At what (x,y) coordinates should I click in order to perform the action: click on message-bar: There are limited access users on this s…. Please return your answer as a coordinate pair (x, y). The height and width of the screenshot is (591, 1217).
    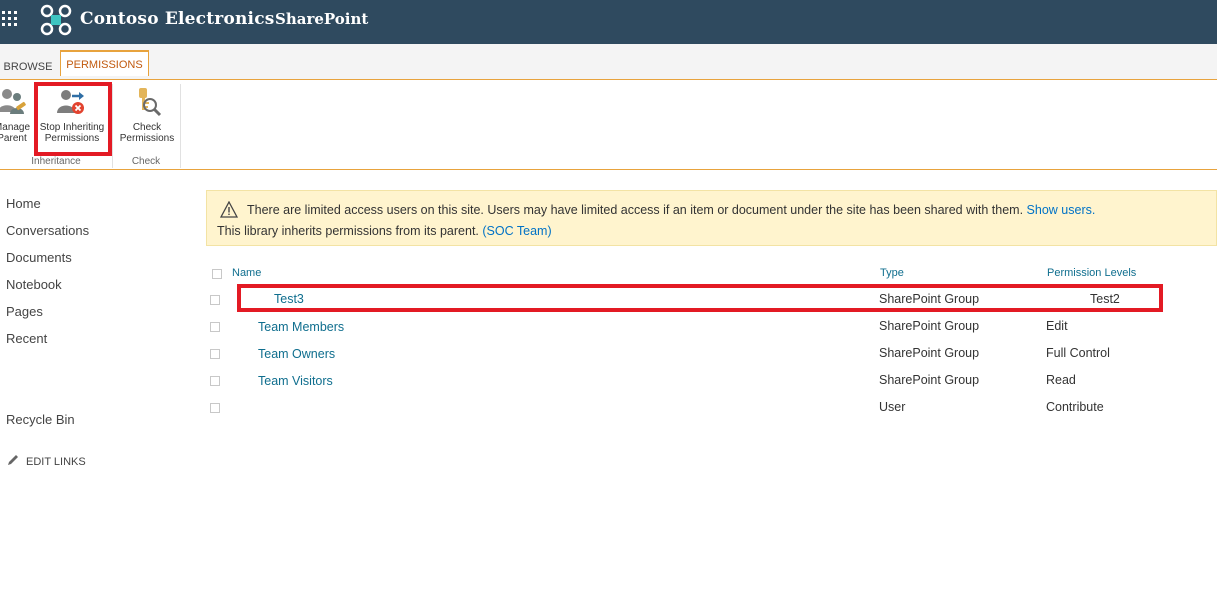
    Looking at the image, I should click on (711, 218).